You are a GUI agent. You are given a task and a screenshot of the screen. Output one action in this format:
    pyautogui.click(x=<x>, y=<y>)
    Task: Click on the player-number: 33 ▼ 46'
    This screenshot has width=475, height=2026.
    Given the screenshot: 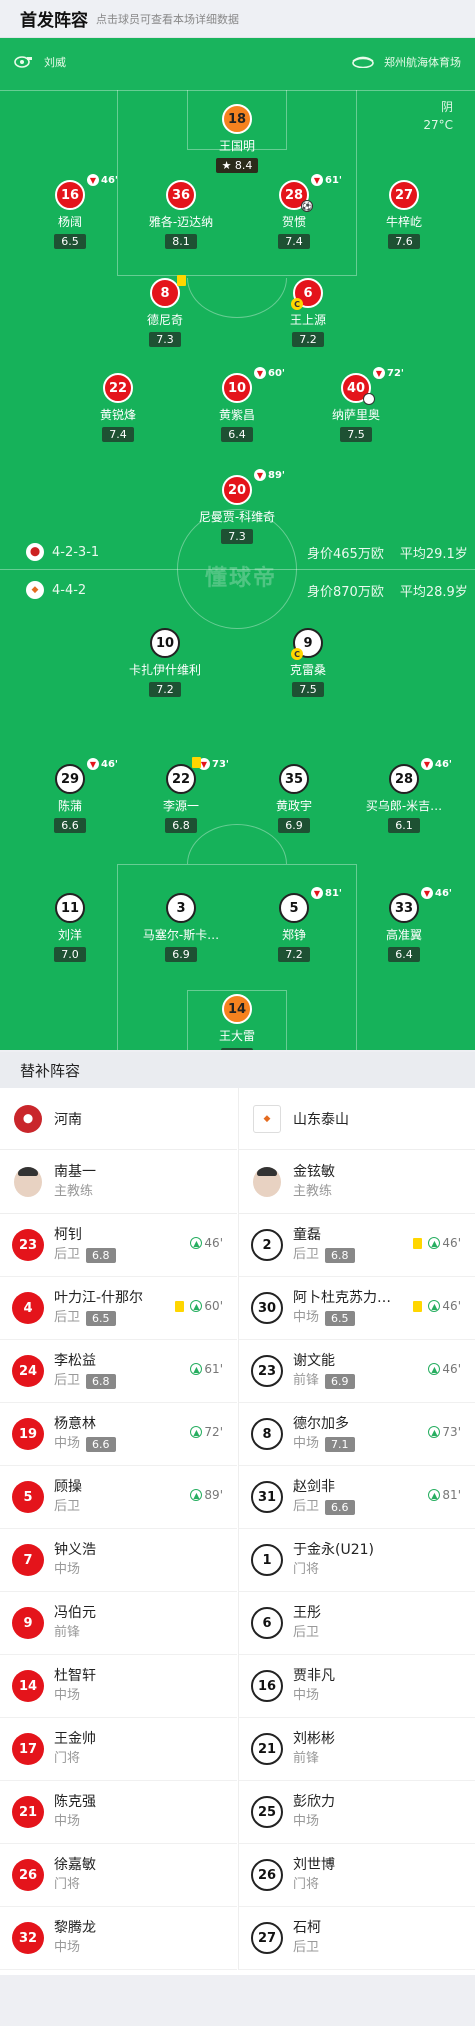 What is the action you would take?
    pyautogui.click(x=420, y=905)
    